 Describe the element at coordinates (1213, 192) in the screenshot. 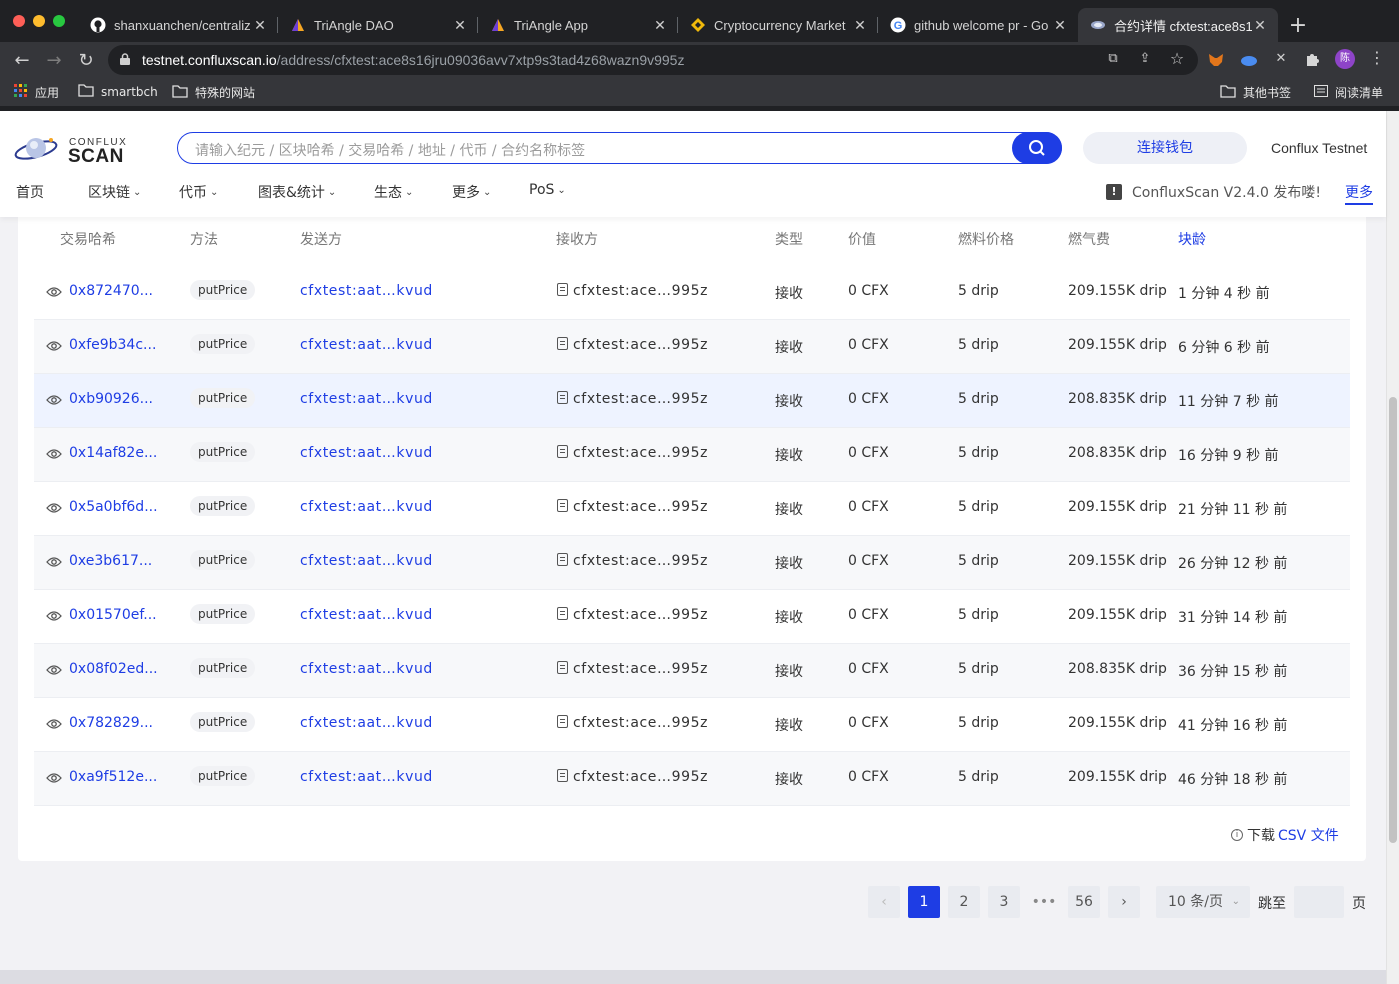

I see `announcement: ! ConfluxScan V2.4.0 发布喽!` at that location.